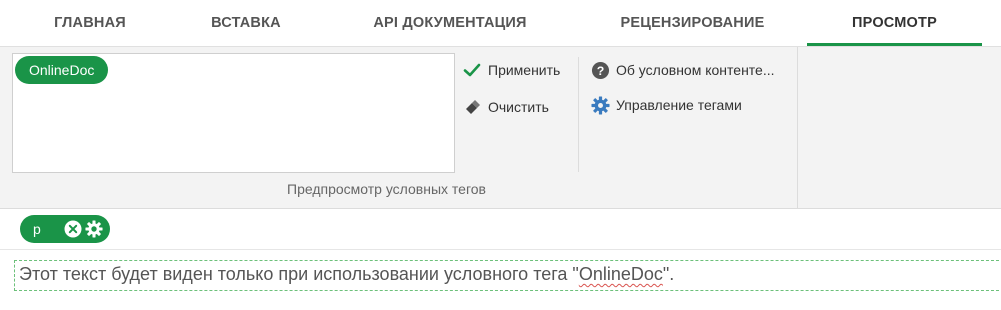  I want to click on manage-tags-label: Управление тегами, so click(679, 105).